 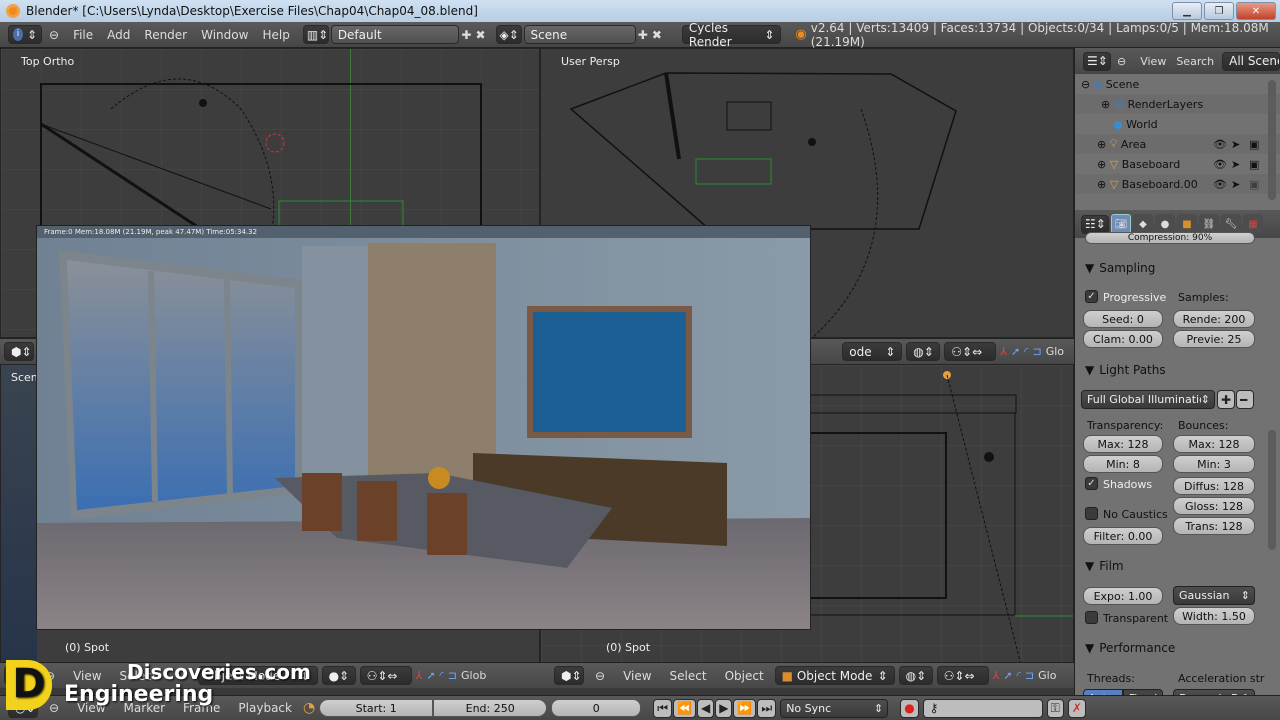 What do you see at coordinates (1170, 566) in the screenshot?
I see `film-header: ▼ Film` at bounding box center [1170, 566].